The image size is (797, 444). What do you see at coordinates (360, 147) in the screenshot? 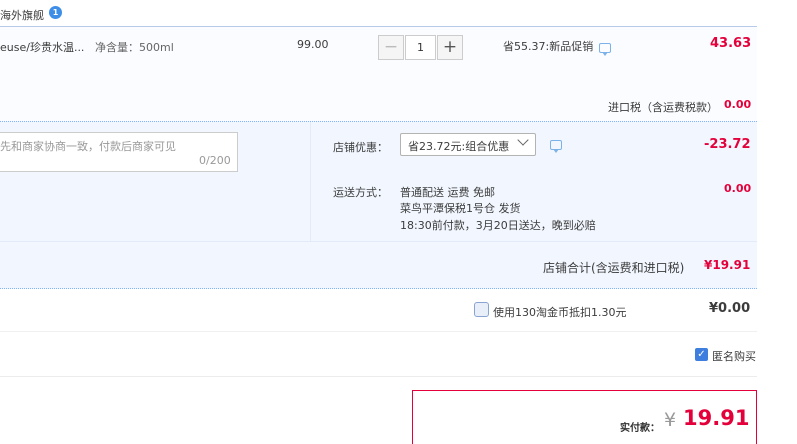
I see `store-discount-label: 店铺优惠：` at bounding box center [360, 147].